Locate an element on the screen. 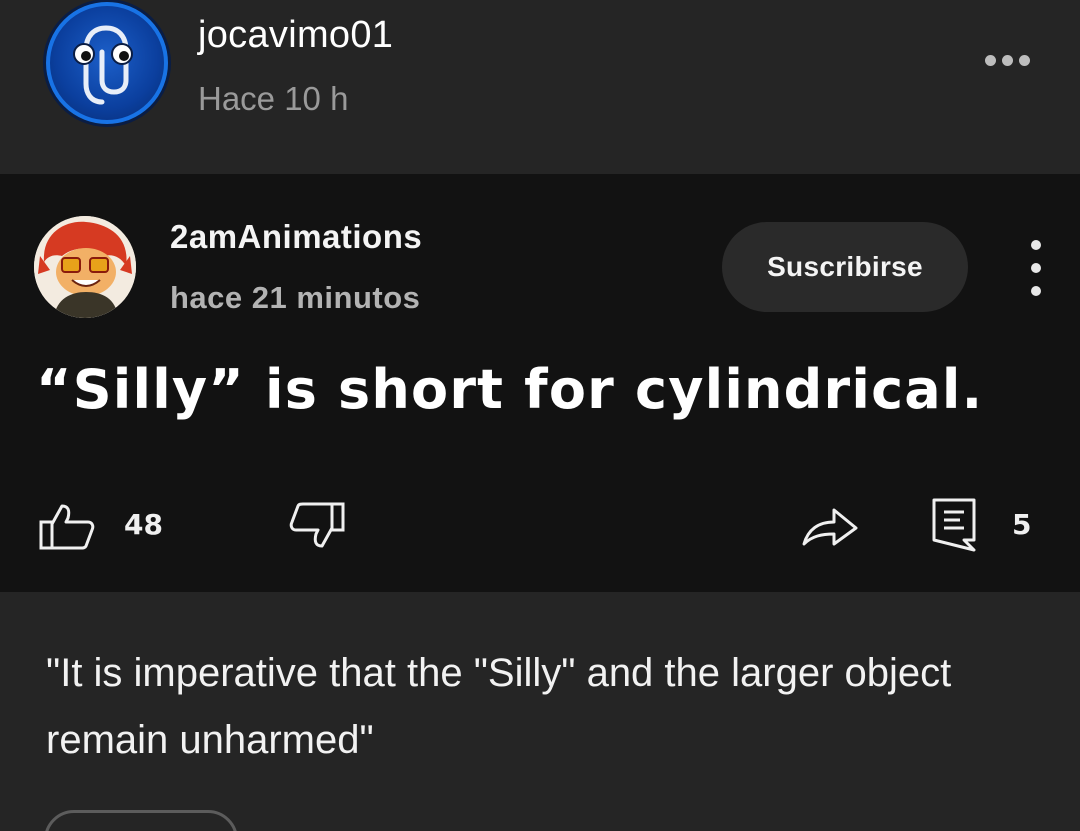 The width and height of the screenshot is (1080, 831). thumbs-up-icon is located at coordinates (67, 527).